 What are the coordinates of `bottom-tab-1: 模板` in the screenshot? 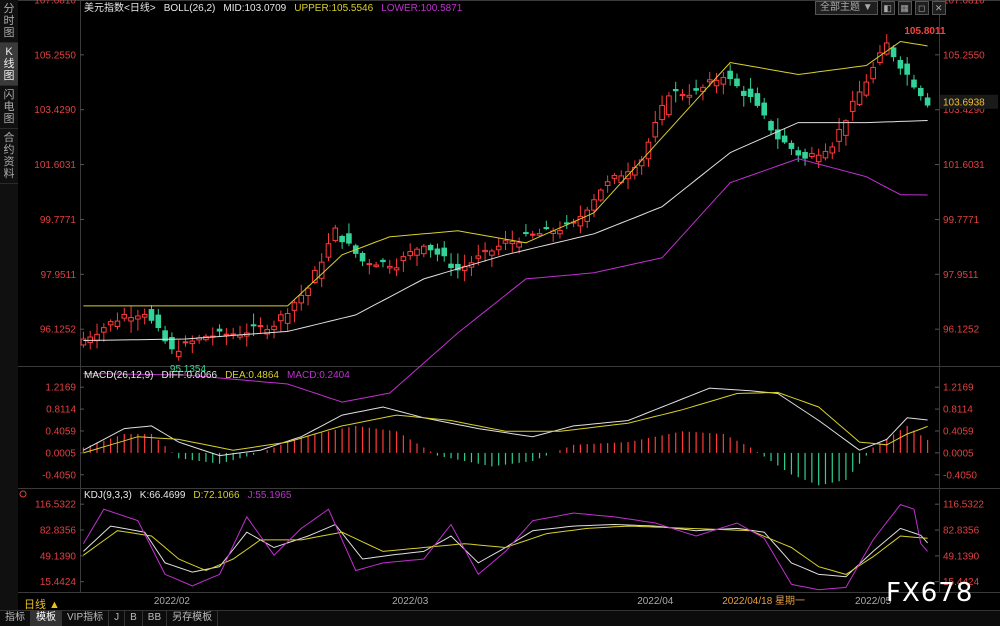 It's located at (46, 618).